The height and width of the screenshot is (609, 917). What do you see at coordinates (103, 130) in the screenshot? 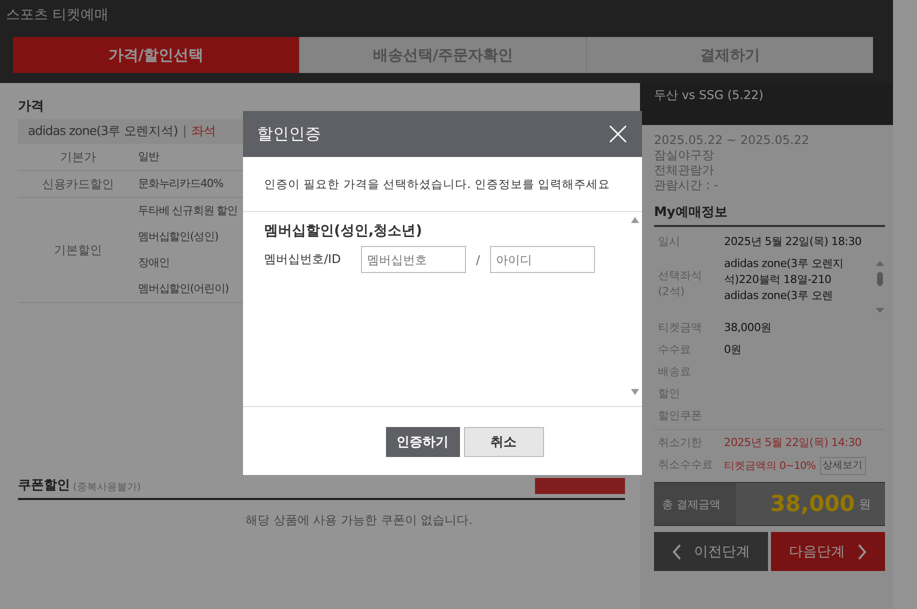
I see `zone-name: adidas zone(3루 오렌지석)` at bounding box center [103, 130].